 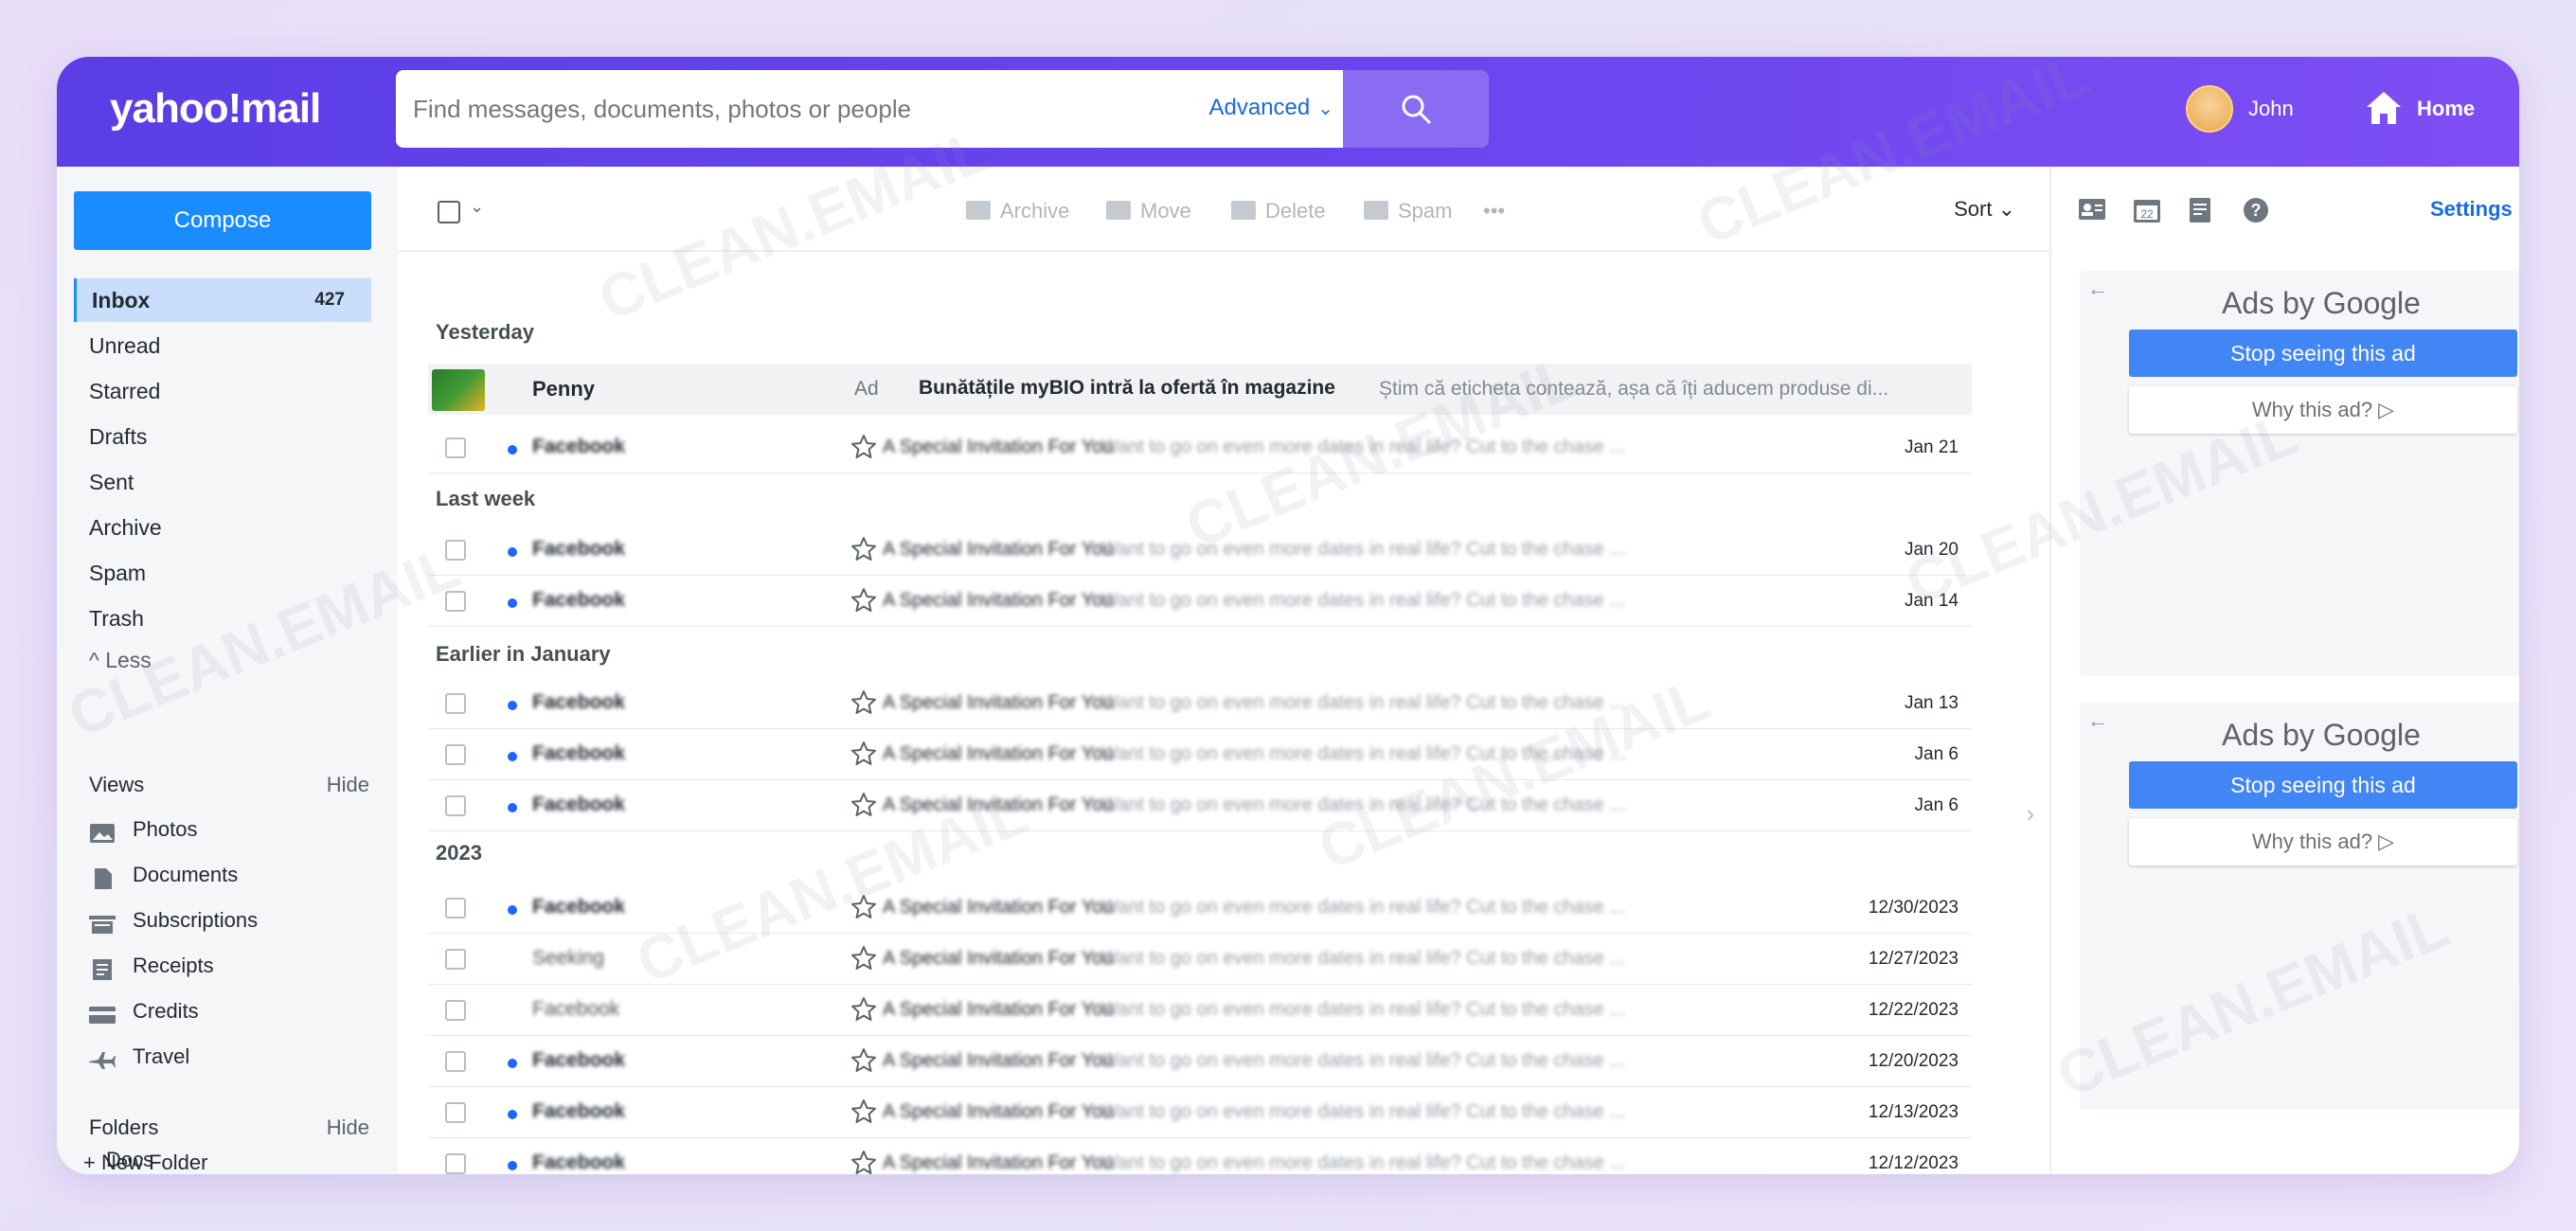 What do you see at coordinates (222, 436) in the screenshot?
I see `sidebar-item-drafts: Drafts` at bounding box center [222, 436].